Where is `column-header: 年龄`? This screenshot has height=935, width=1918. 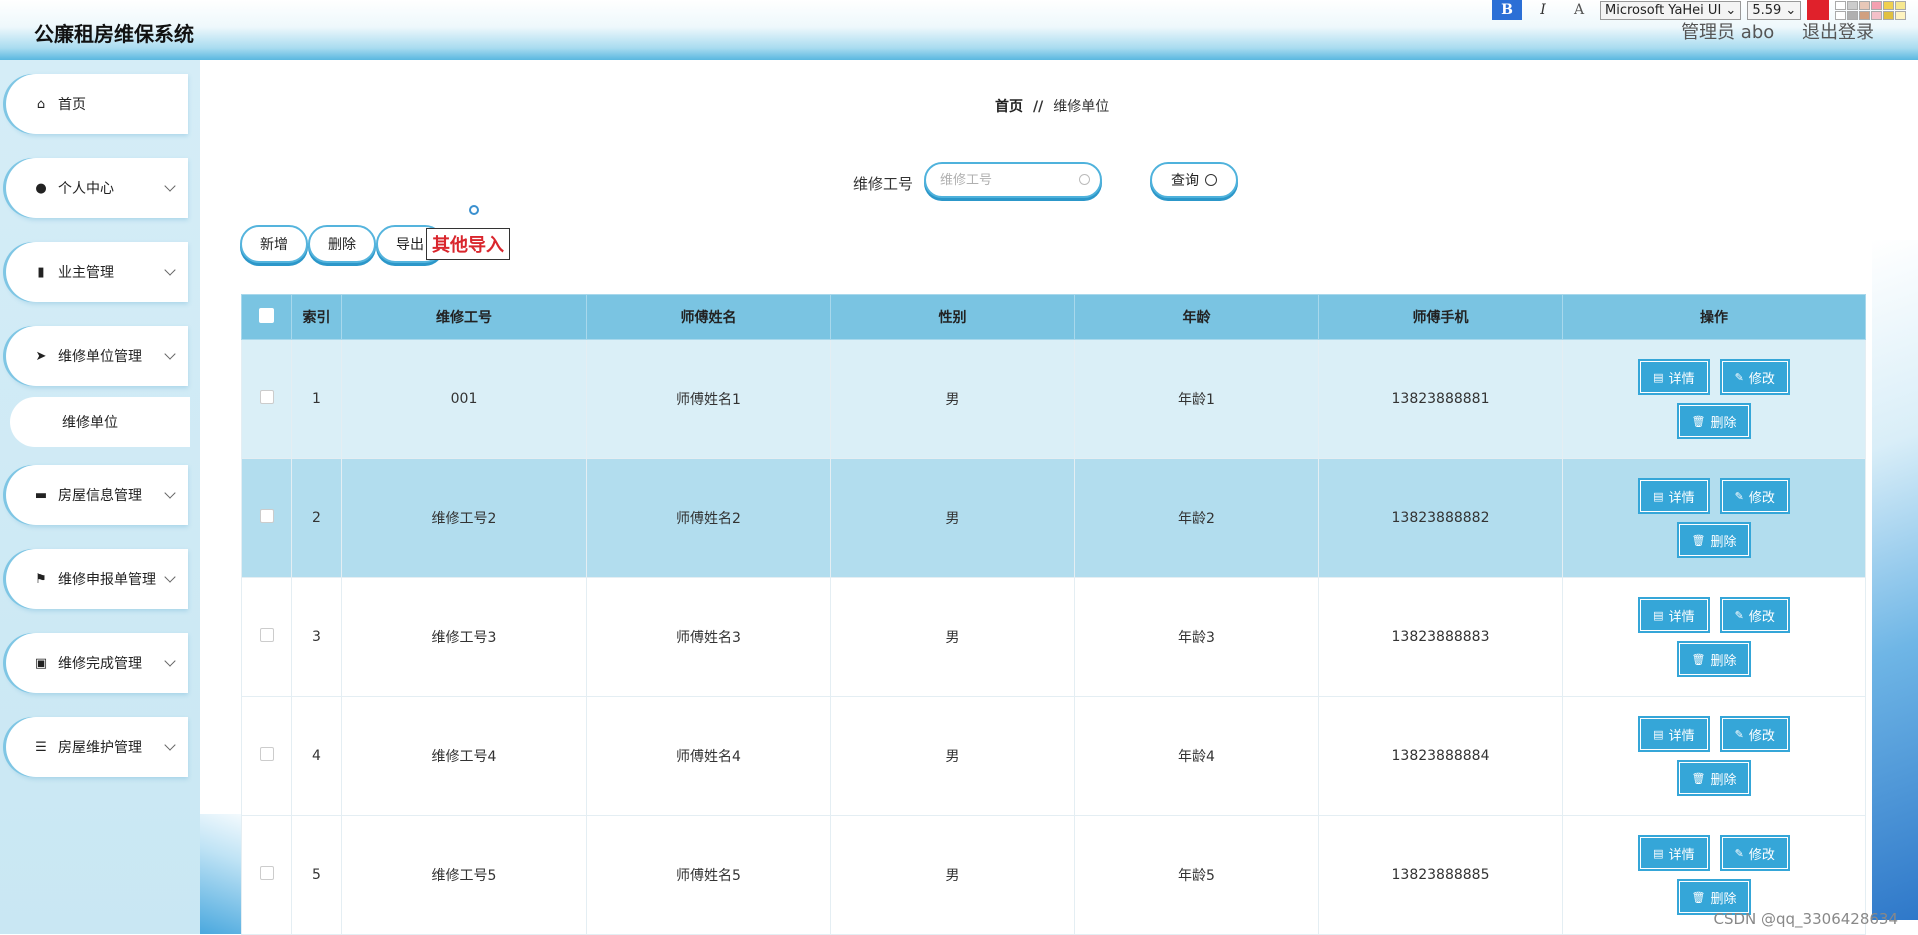
column-header: 年龄 is located at coordinates (1196, 317).